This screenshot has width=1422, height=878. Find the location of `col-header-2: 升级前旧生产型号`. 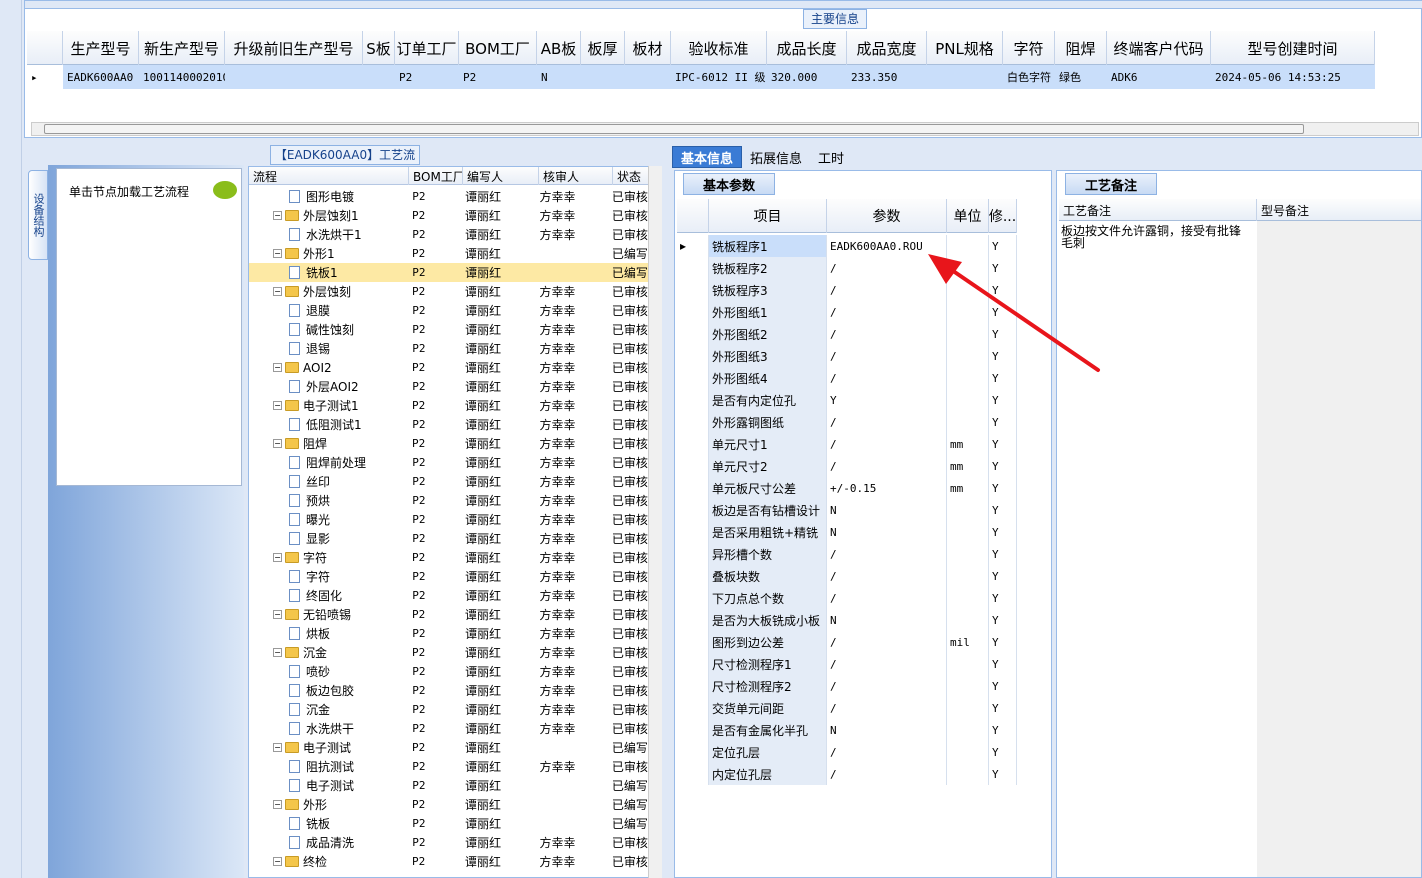

col-header-2: 升级前旧生产型号 is located at coordinates (294, 48).